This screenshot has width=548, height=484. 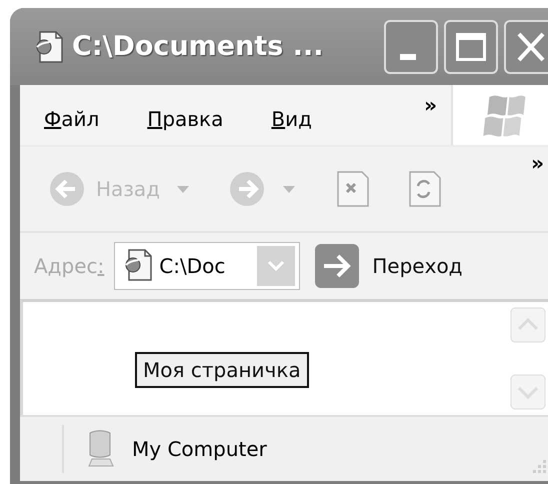 I want to click on page-button: Моя страничка, so click(x=222, y=370).